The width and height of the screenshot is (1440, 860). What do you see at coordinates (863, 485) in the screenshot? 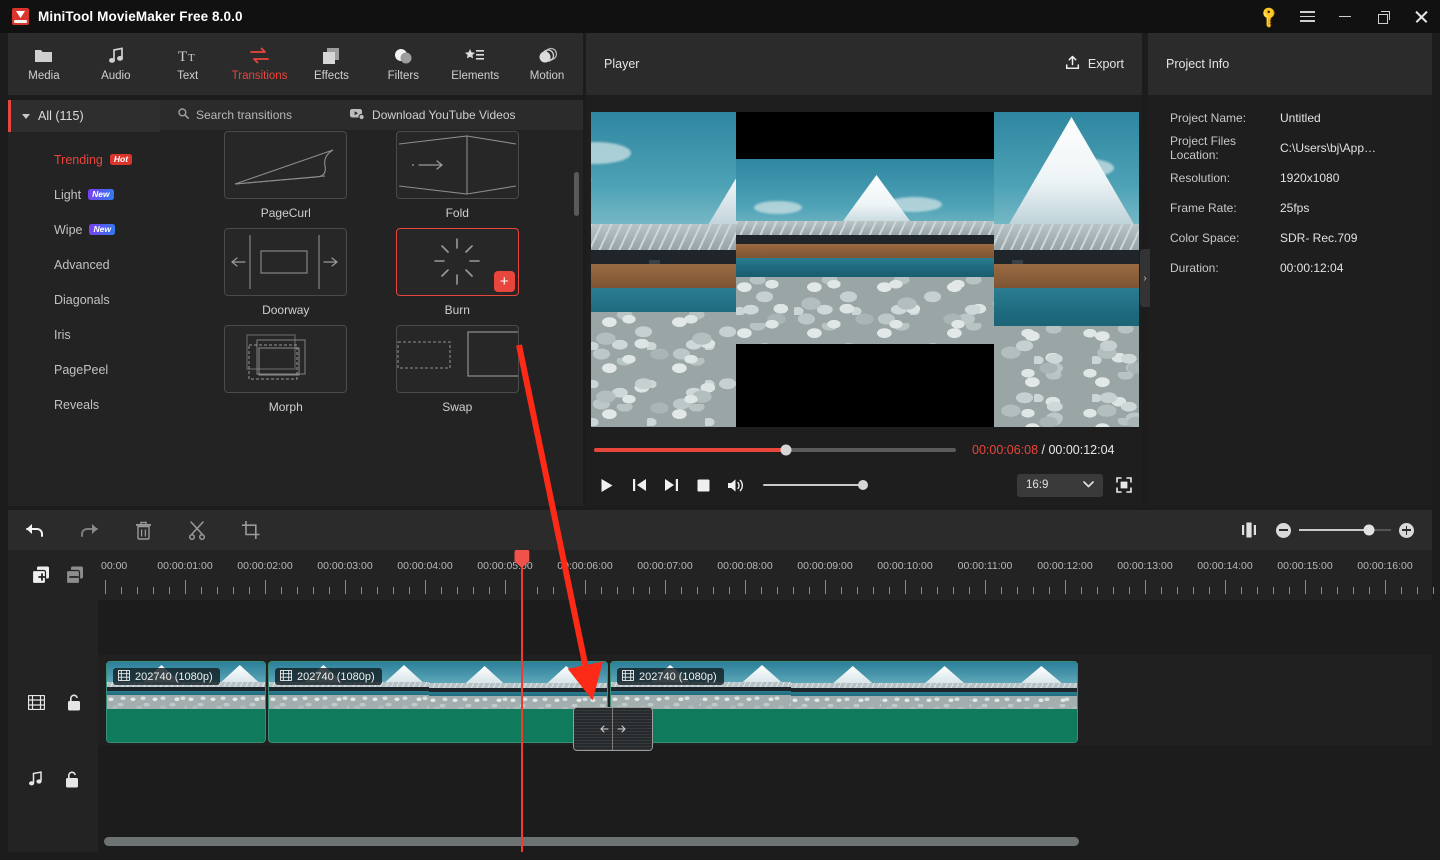
I see `volume-handle` at bounding box center [863, 485].